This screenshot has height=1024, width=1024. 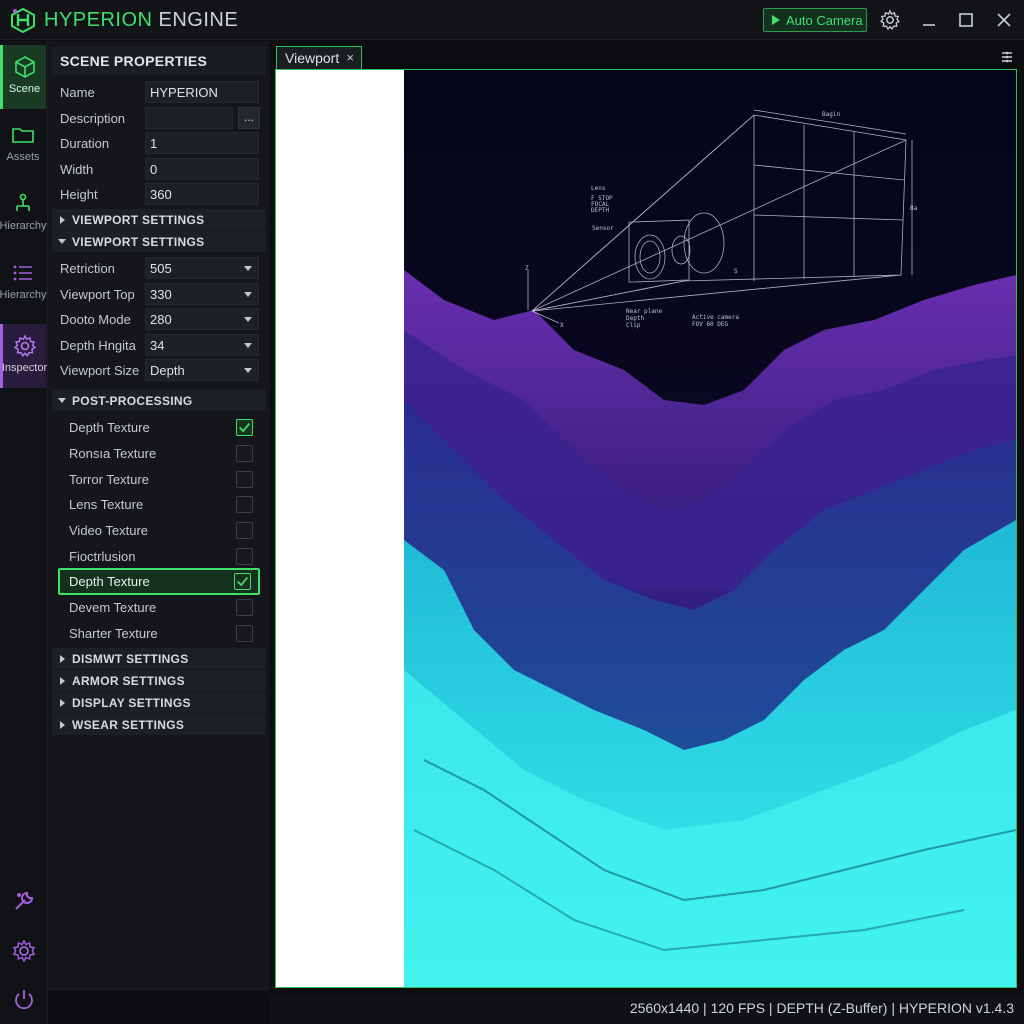 I want to click on rail-label-hierarchy-list: Hierarchy, so click(x=23, y=295).